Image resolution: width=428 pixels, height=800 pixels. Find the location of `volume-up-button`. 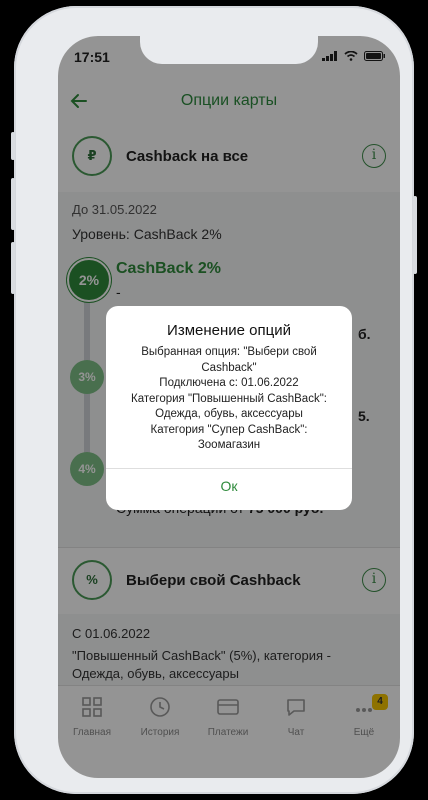

volume-up-button is located at coordinates (13, 204).